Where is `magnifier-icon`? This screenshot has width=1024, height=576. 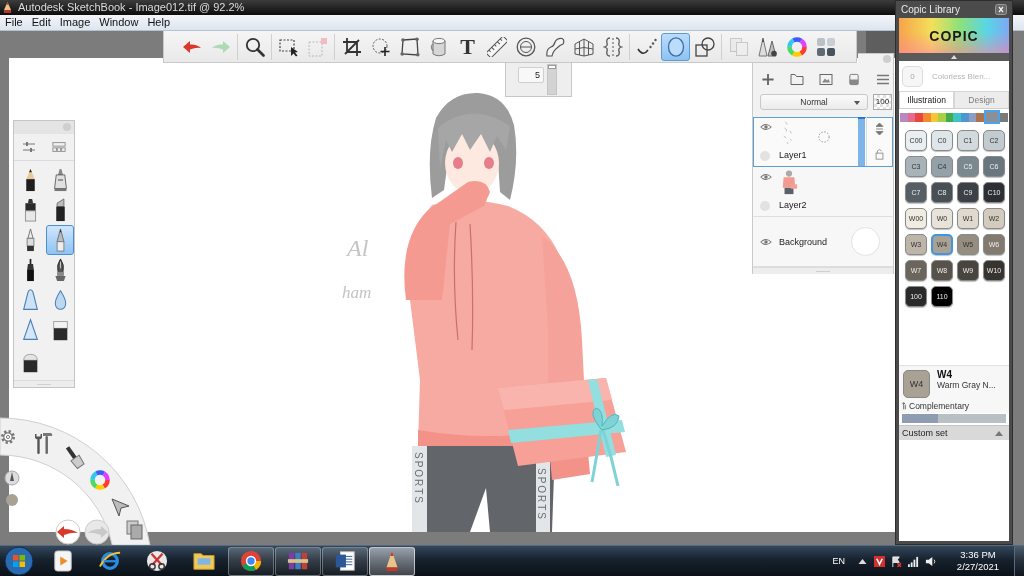
magnifier-icon is located at coordinates (254, 46).